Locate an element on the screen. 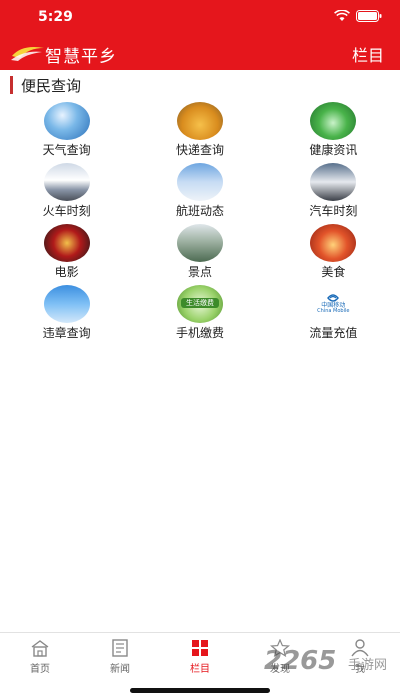  battery-icon is located at coordinates (369, 16).